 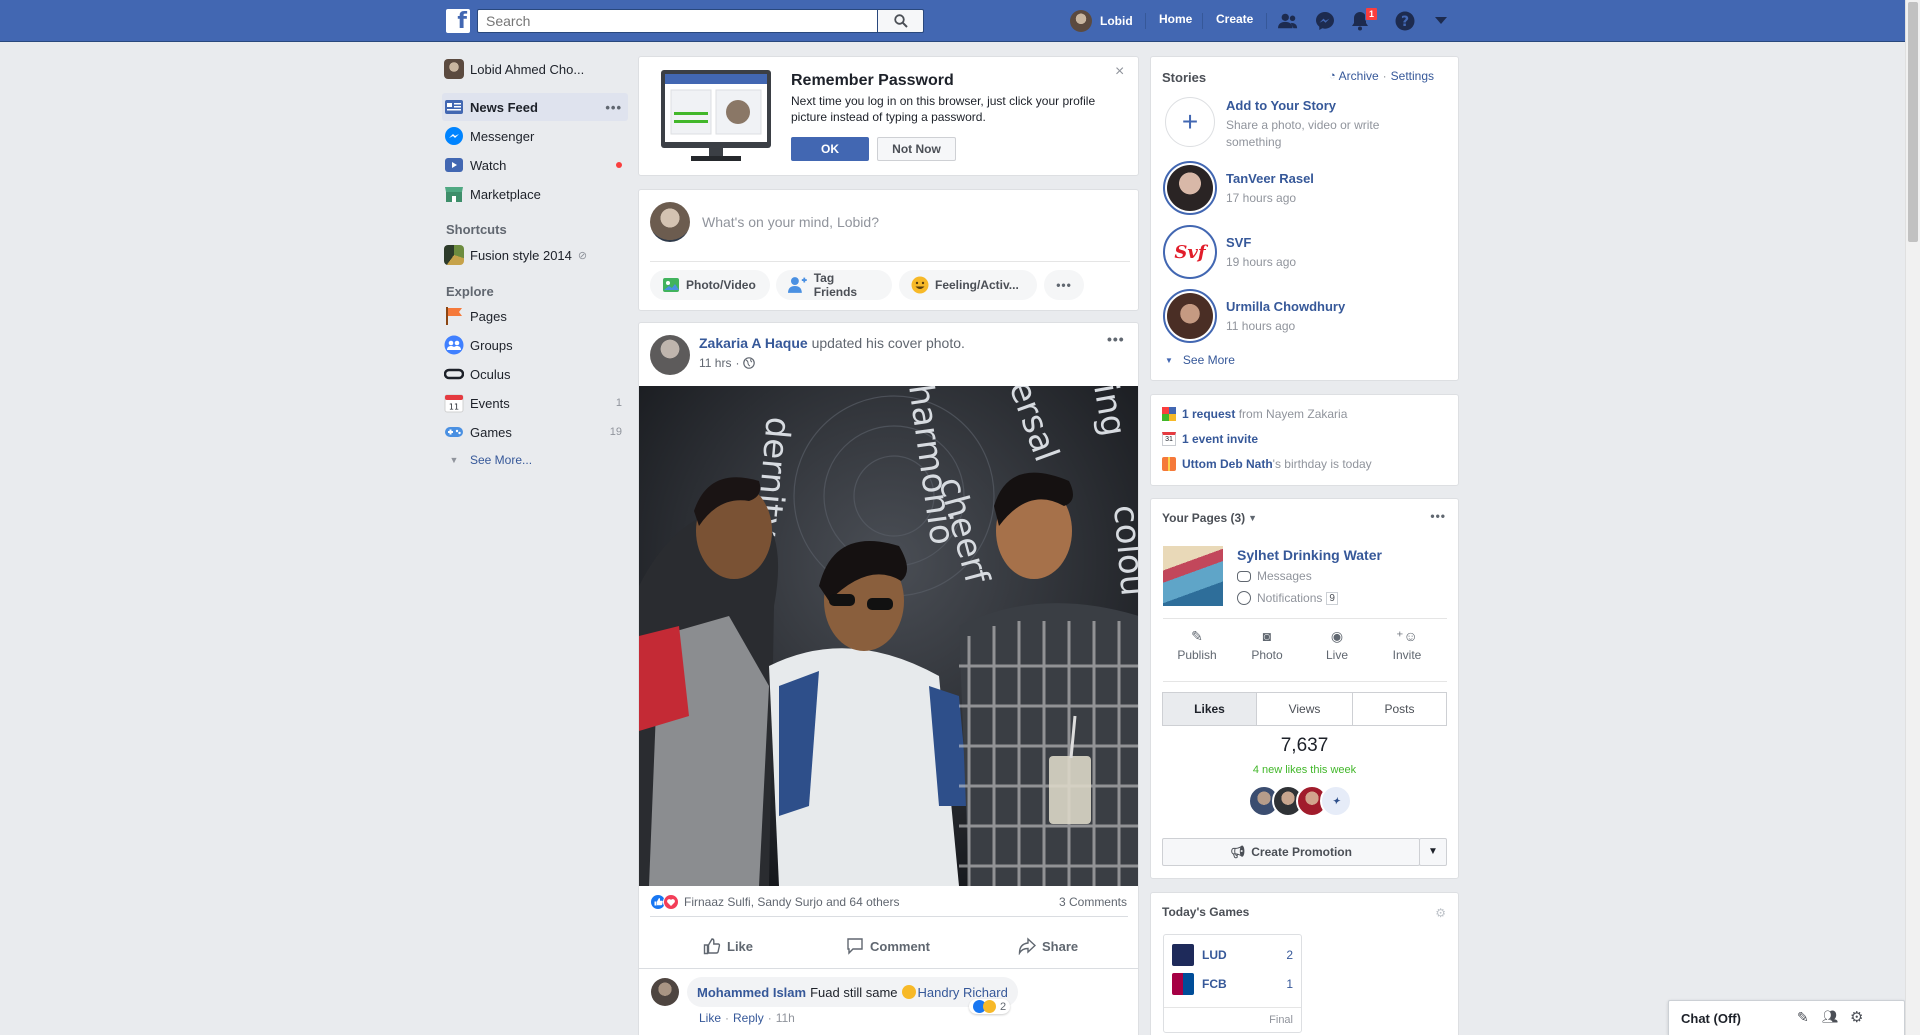 What do you see at coordinates (1116, 339) in the screenshot?
I see `post-options-icon: •••` at bounding box center [1116, 339].